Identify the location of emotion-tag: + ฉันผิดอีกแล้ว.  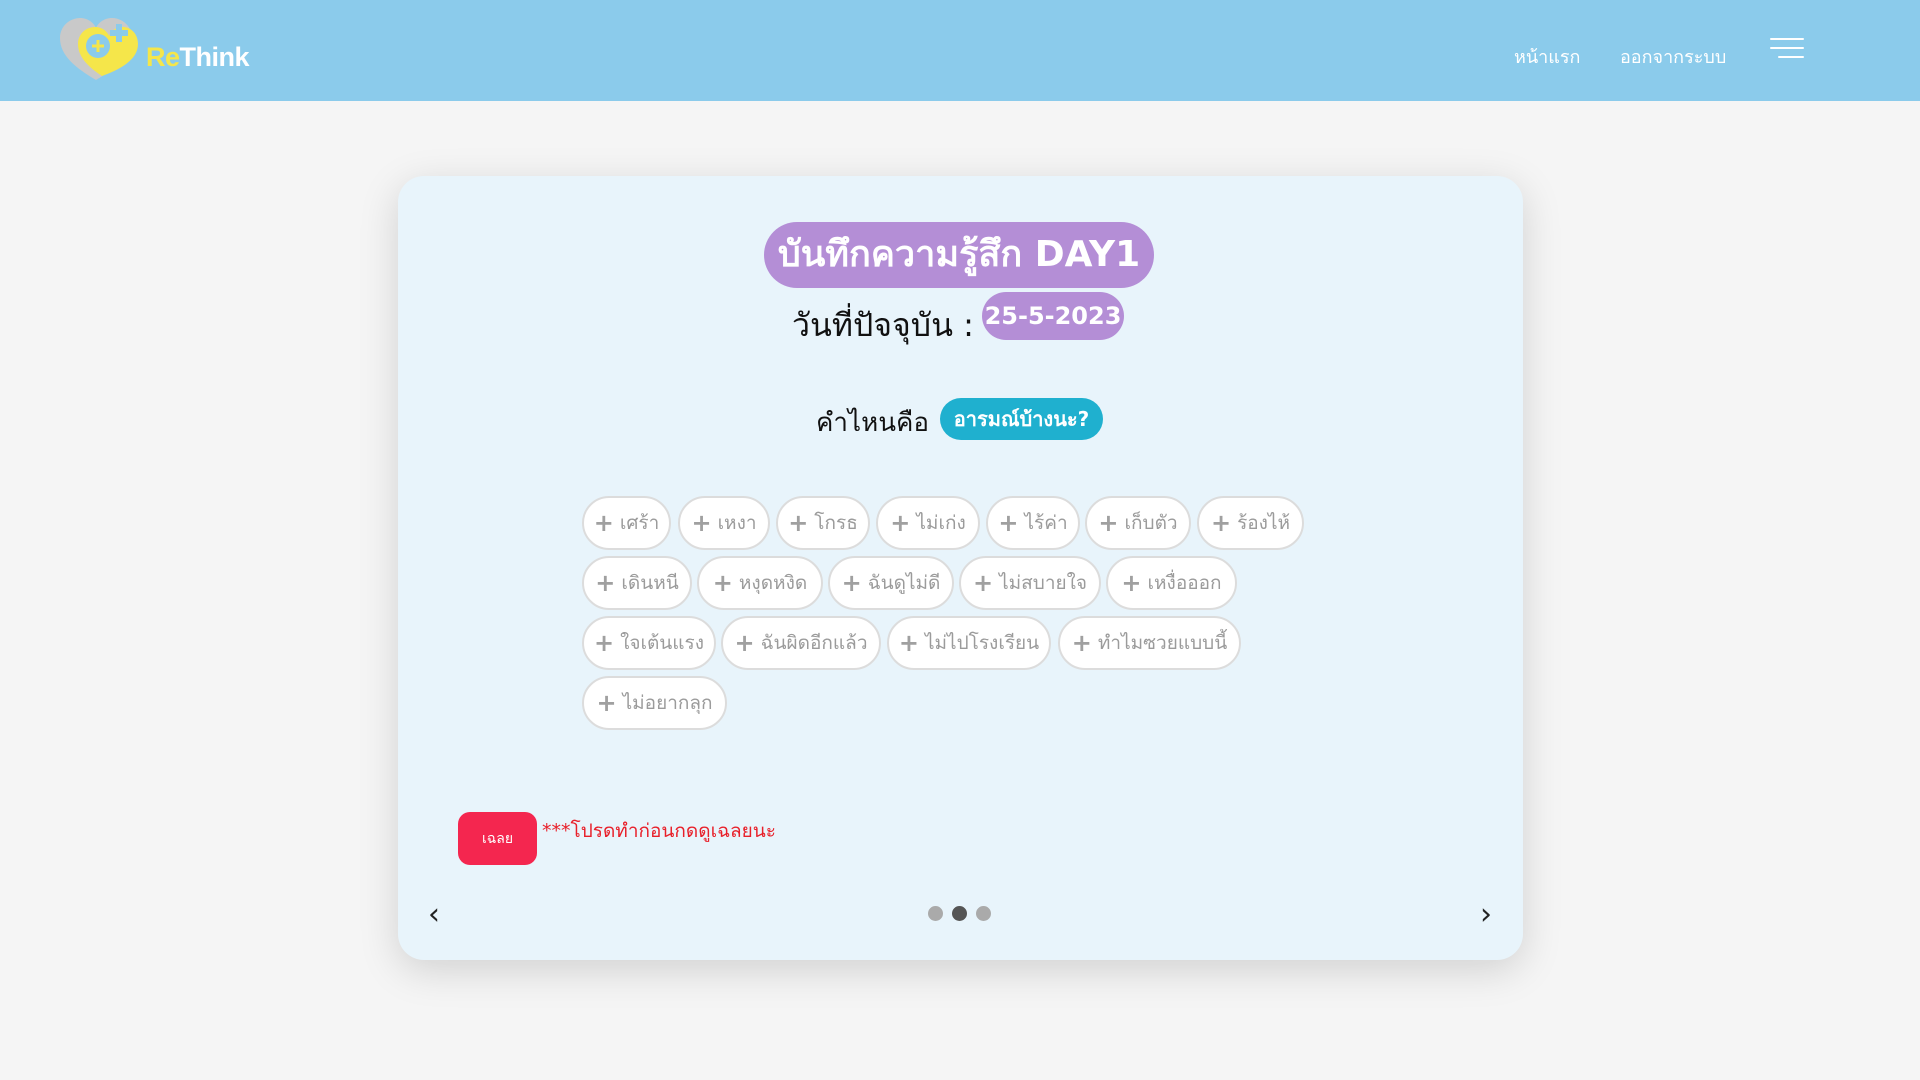
(801, 643).